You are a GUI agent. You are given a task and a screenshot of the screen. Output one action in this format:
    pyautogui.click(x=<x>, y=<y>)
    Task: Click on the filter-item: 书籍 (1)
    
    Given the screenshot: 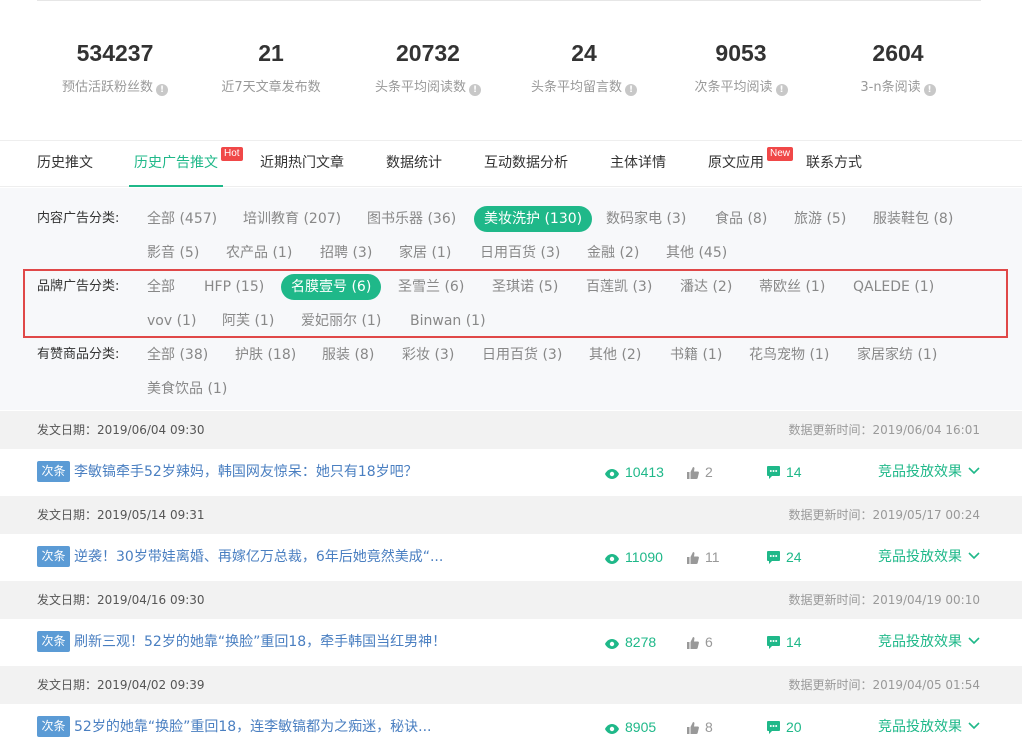 What is the action you would take?
    pyautogui.click(x=696, y=355)
    